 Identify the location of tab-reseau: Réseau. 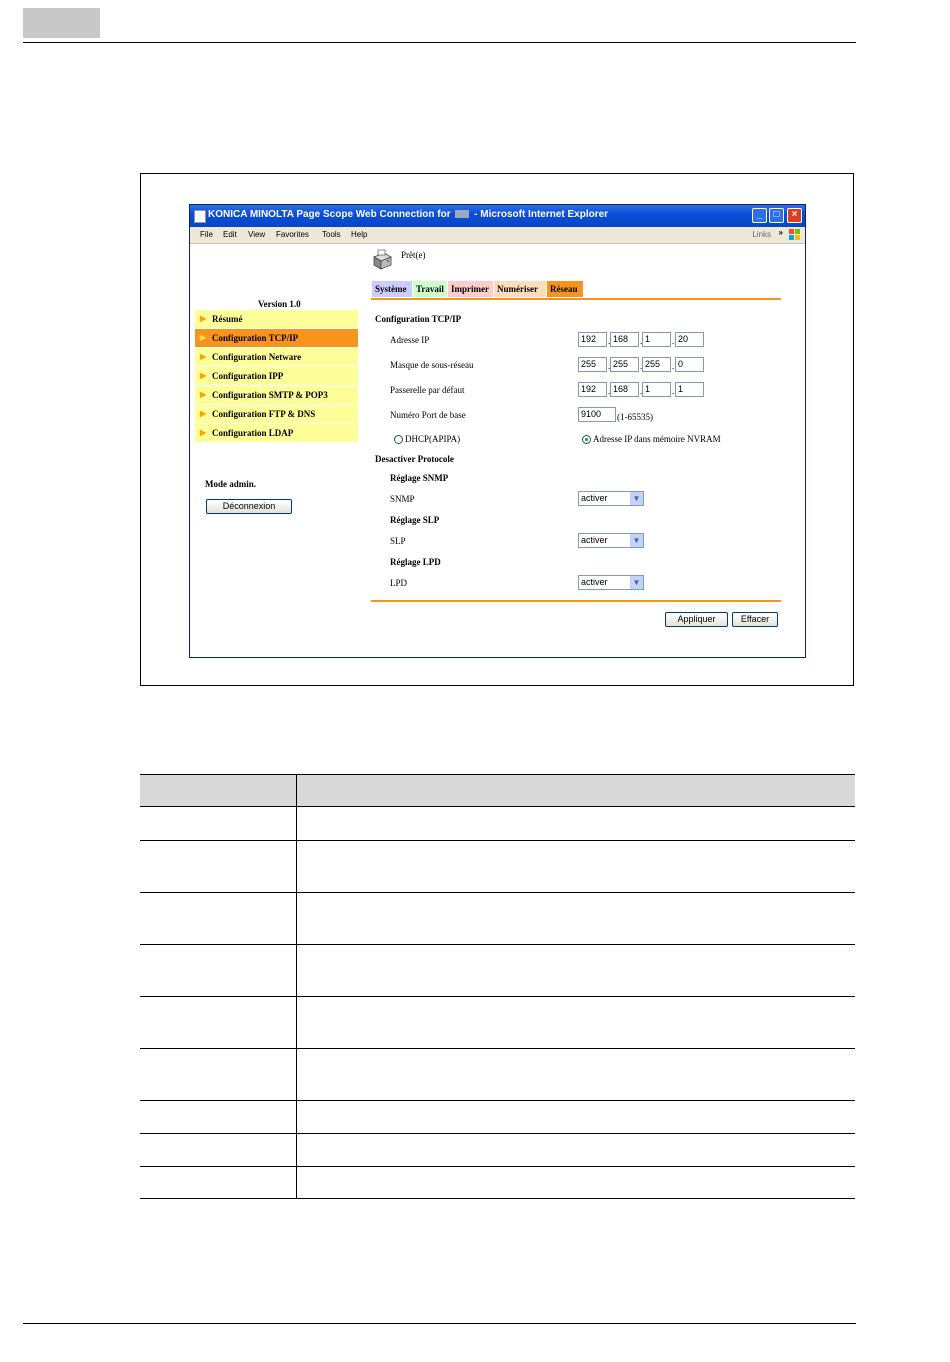
(565, 289).